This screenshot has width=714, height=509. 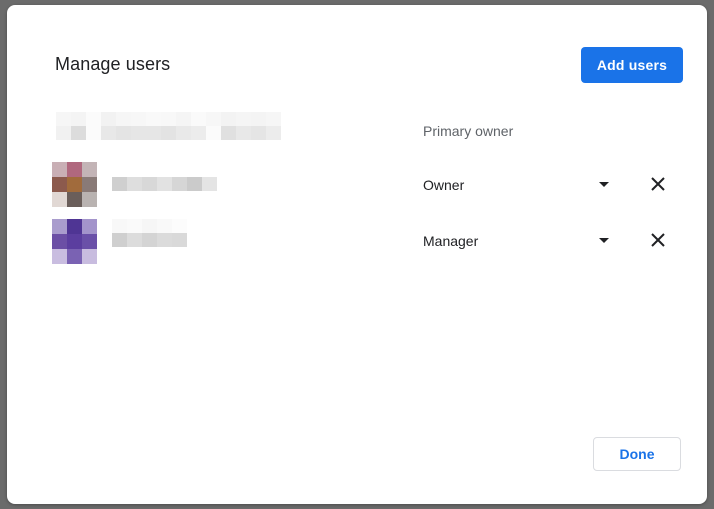 I want to click on dialog-title: Manage users, so click(x=113, y=64).